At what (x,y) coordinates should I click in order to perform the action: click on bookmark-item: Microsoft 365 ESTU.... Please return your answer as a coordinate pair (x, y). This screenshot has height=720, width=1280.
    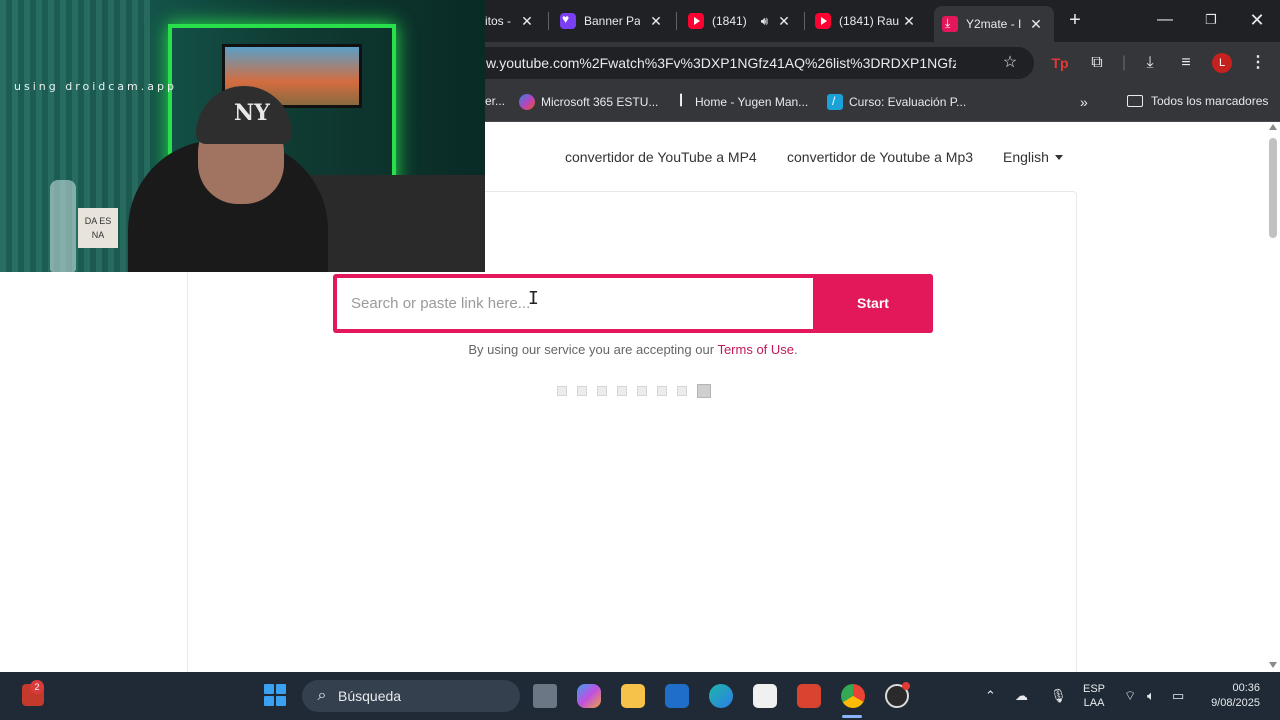
    Looking at the image, I should click on (588, 102).